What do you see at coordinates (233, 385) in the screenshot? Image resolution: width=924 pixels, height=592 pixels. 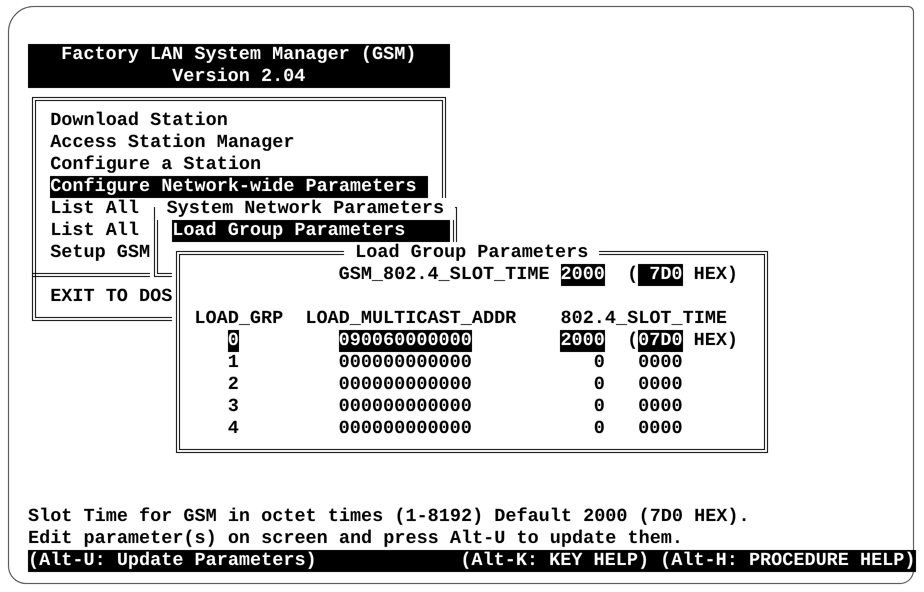 I see `table-cell: 2` at bounding box center [233, 385].